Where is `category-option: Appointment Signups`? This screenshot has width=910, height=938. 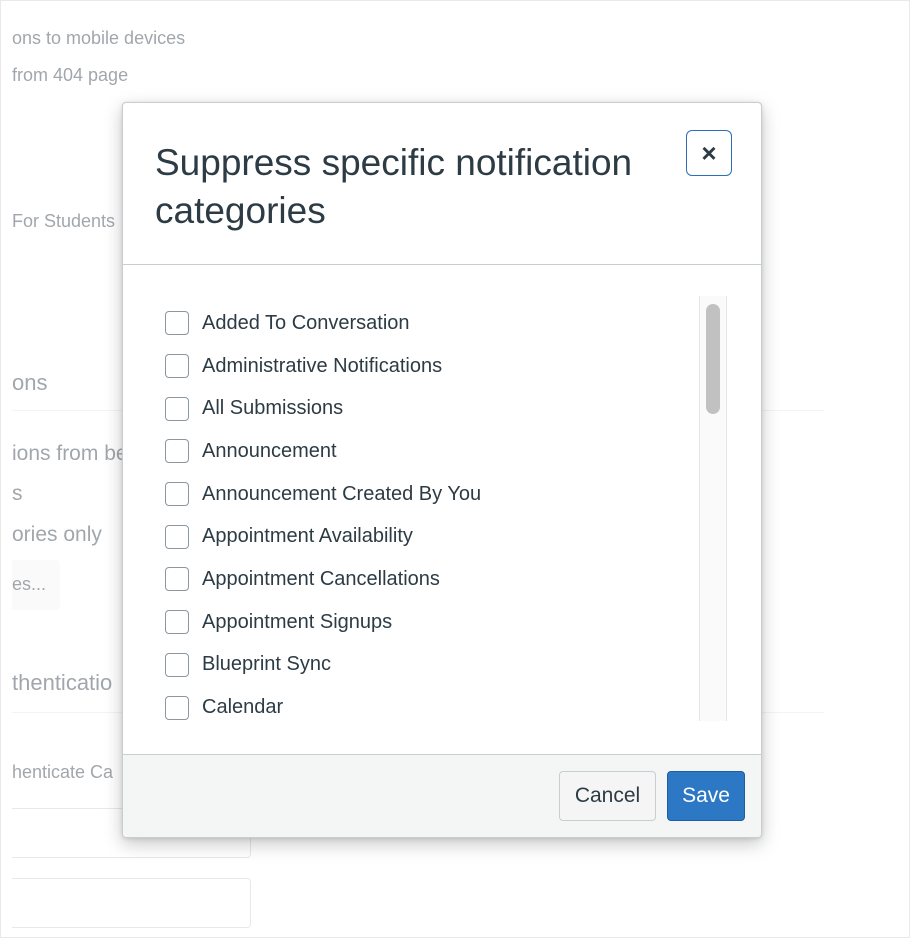 category-option: Appointment Signups is located at coordinates (323, 624).